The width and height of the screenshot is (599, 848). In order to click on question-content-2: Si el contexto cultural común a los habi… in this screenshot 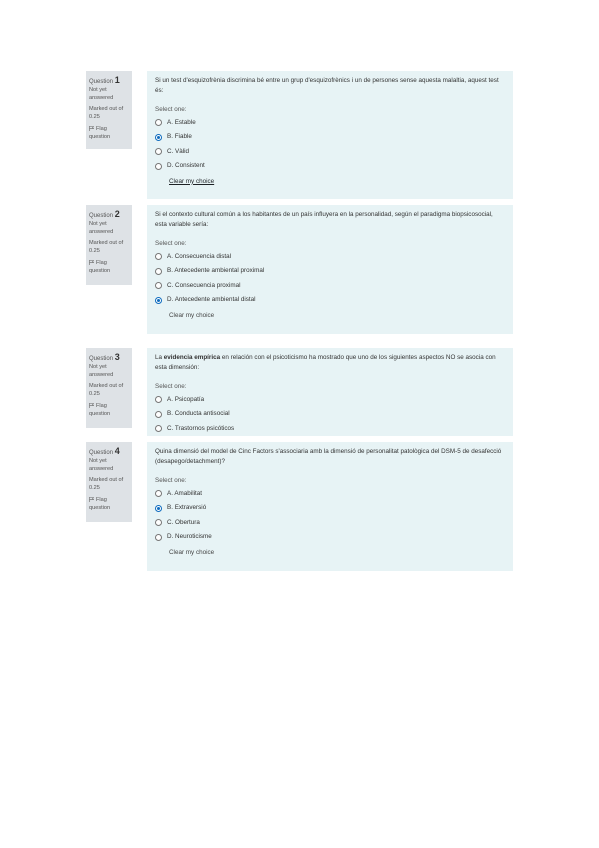, I will do `click(330, 269)`.